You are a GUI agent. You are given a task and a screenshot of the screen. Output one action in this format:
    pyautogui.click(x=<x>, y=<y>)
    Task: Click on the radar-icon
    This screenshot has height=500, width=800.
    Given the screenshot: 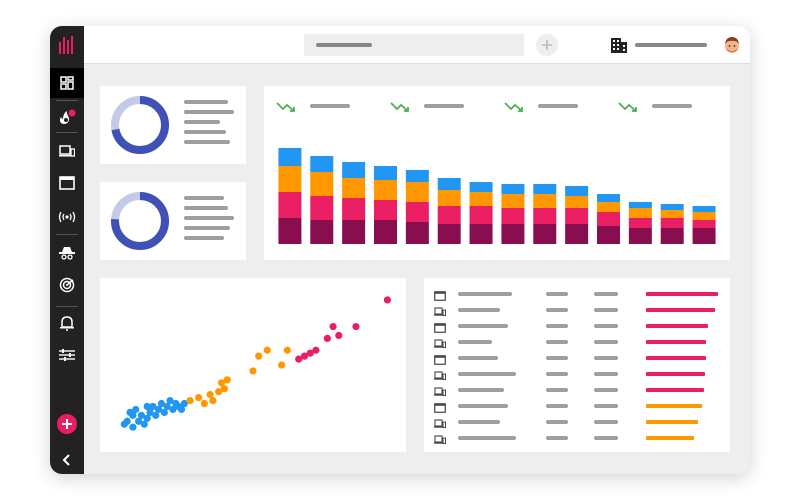 What is the action you would take?
    pyautogui.click(x=67, y=285)
    